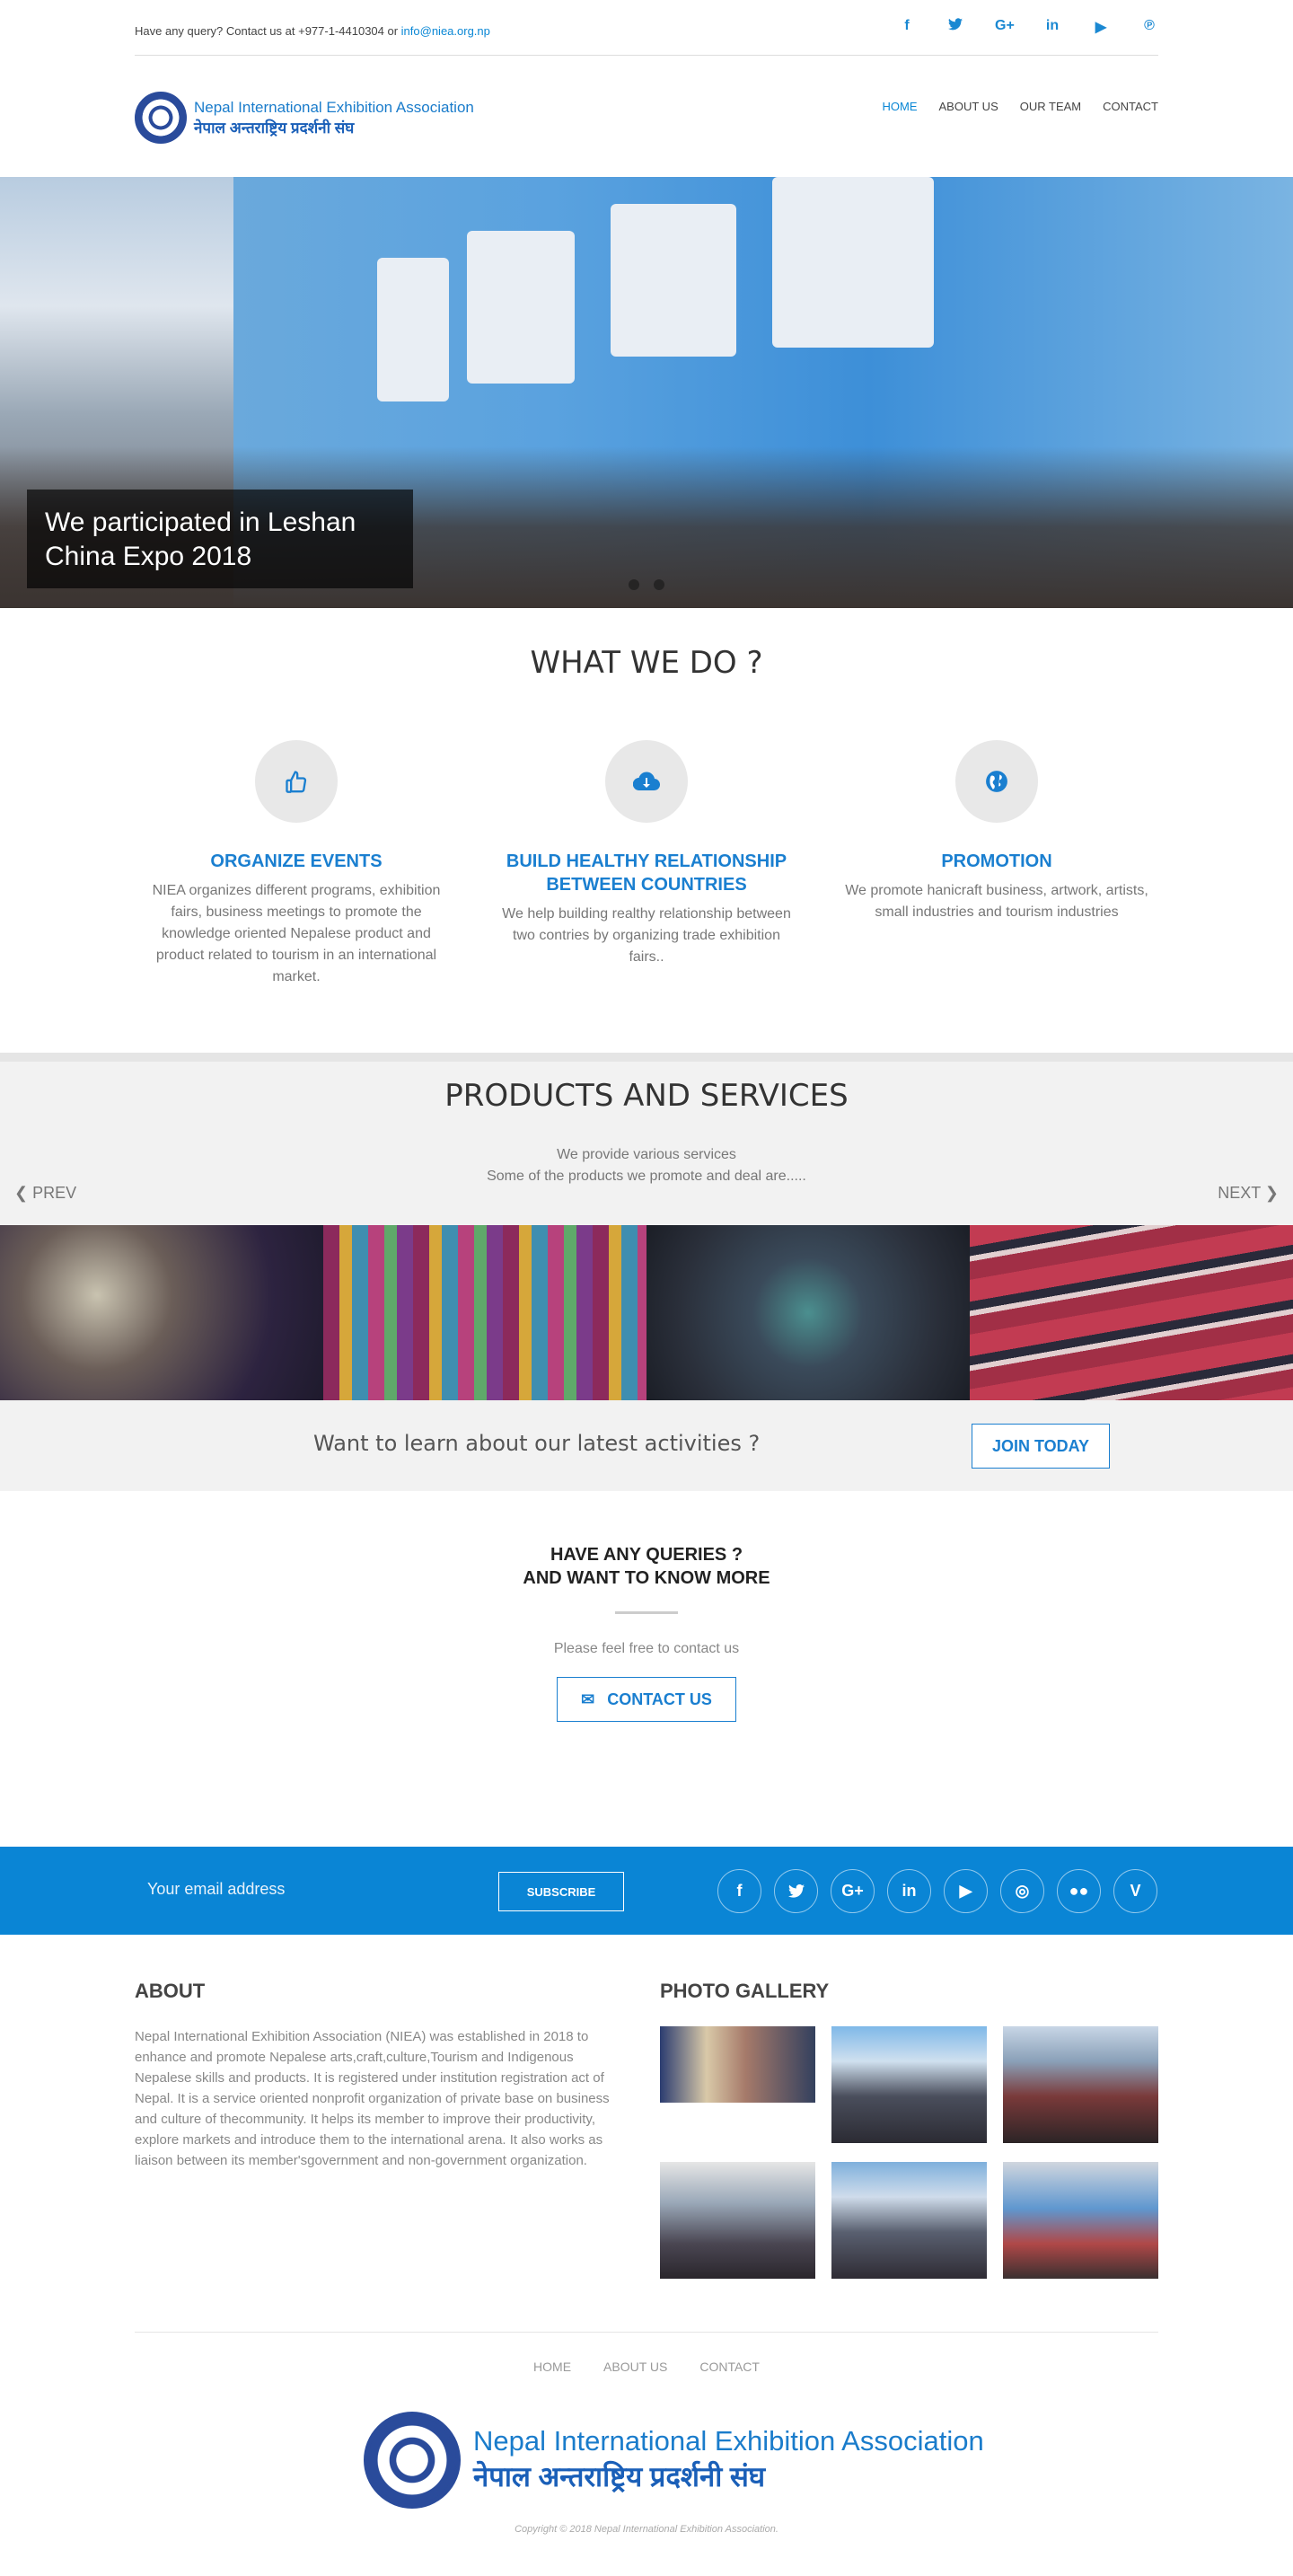  Describe the element at coordinates (161, 1312) in the screenshot. I see `product-image-jewelry` at that location.